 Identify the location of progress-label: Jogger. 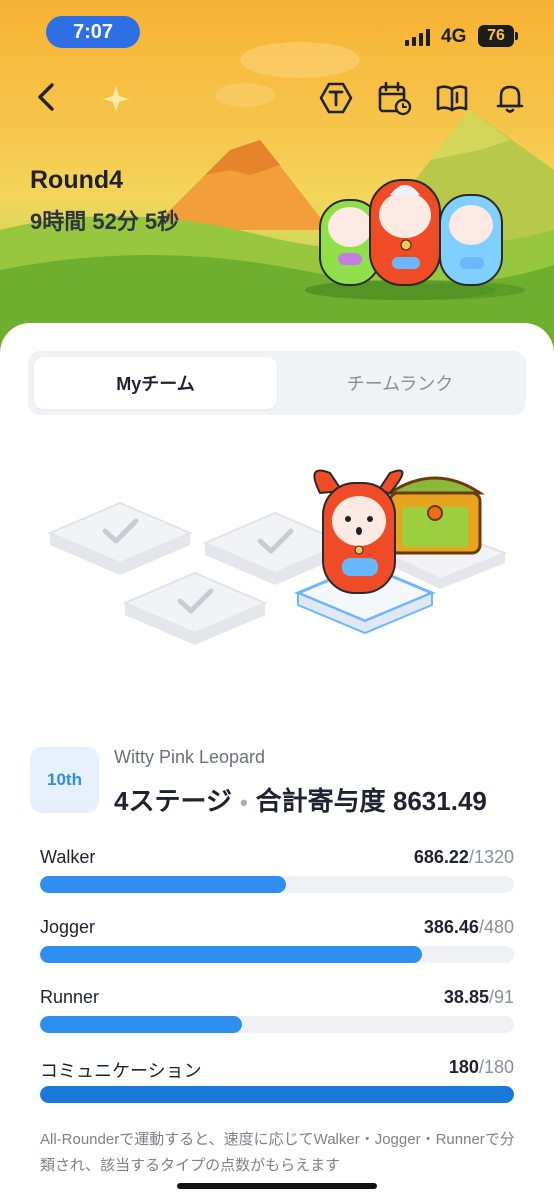
(68, 927).